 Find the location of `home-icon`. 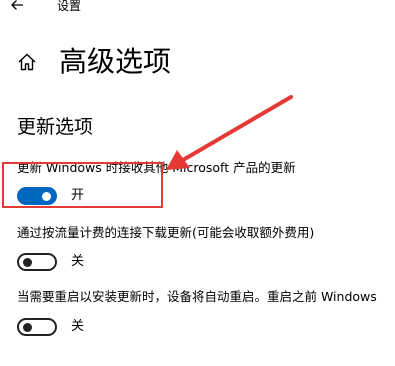

home-icon is located at coordinates (27, 62).